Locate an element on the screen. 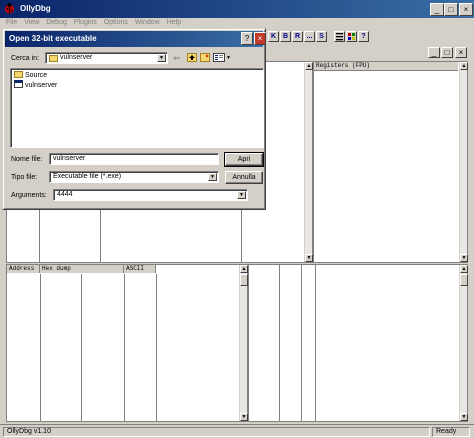 This screenshot has width=474, height=438. dump-header-ascii: ASCII is located at coordinates (140, 269).